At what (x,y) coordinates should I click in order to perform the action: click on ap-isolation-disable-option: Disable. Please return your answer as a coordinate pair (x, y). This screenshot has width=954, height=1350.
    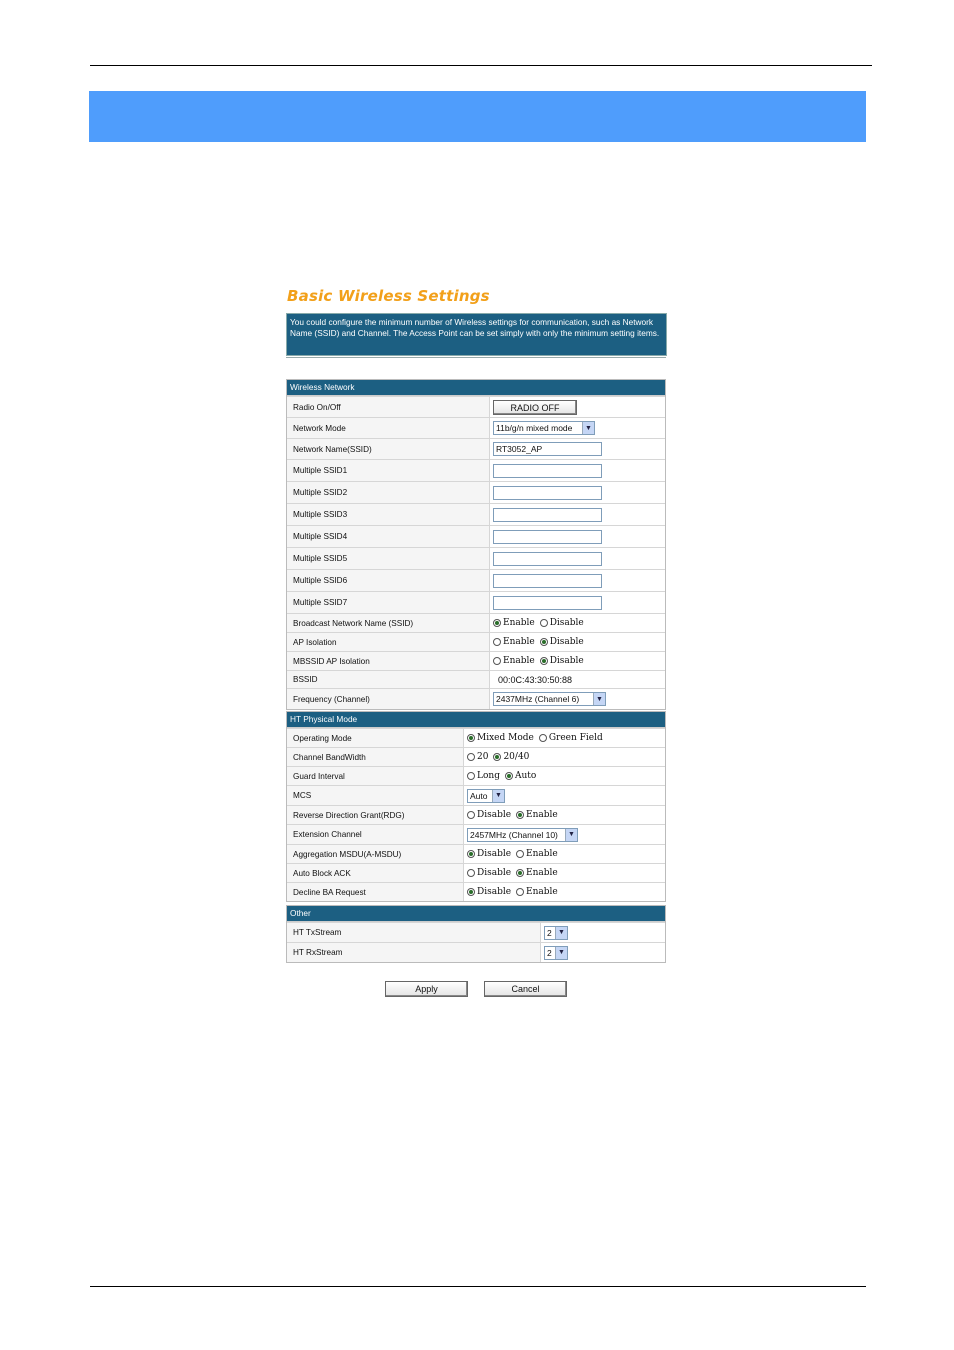
    Looking at the image, I should click on (561, 642).